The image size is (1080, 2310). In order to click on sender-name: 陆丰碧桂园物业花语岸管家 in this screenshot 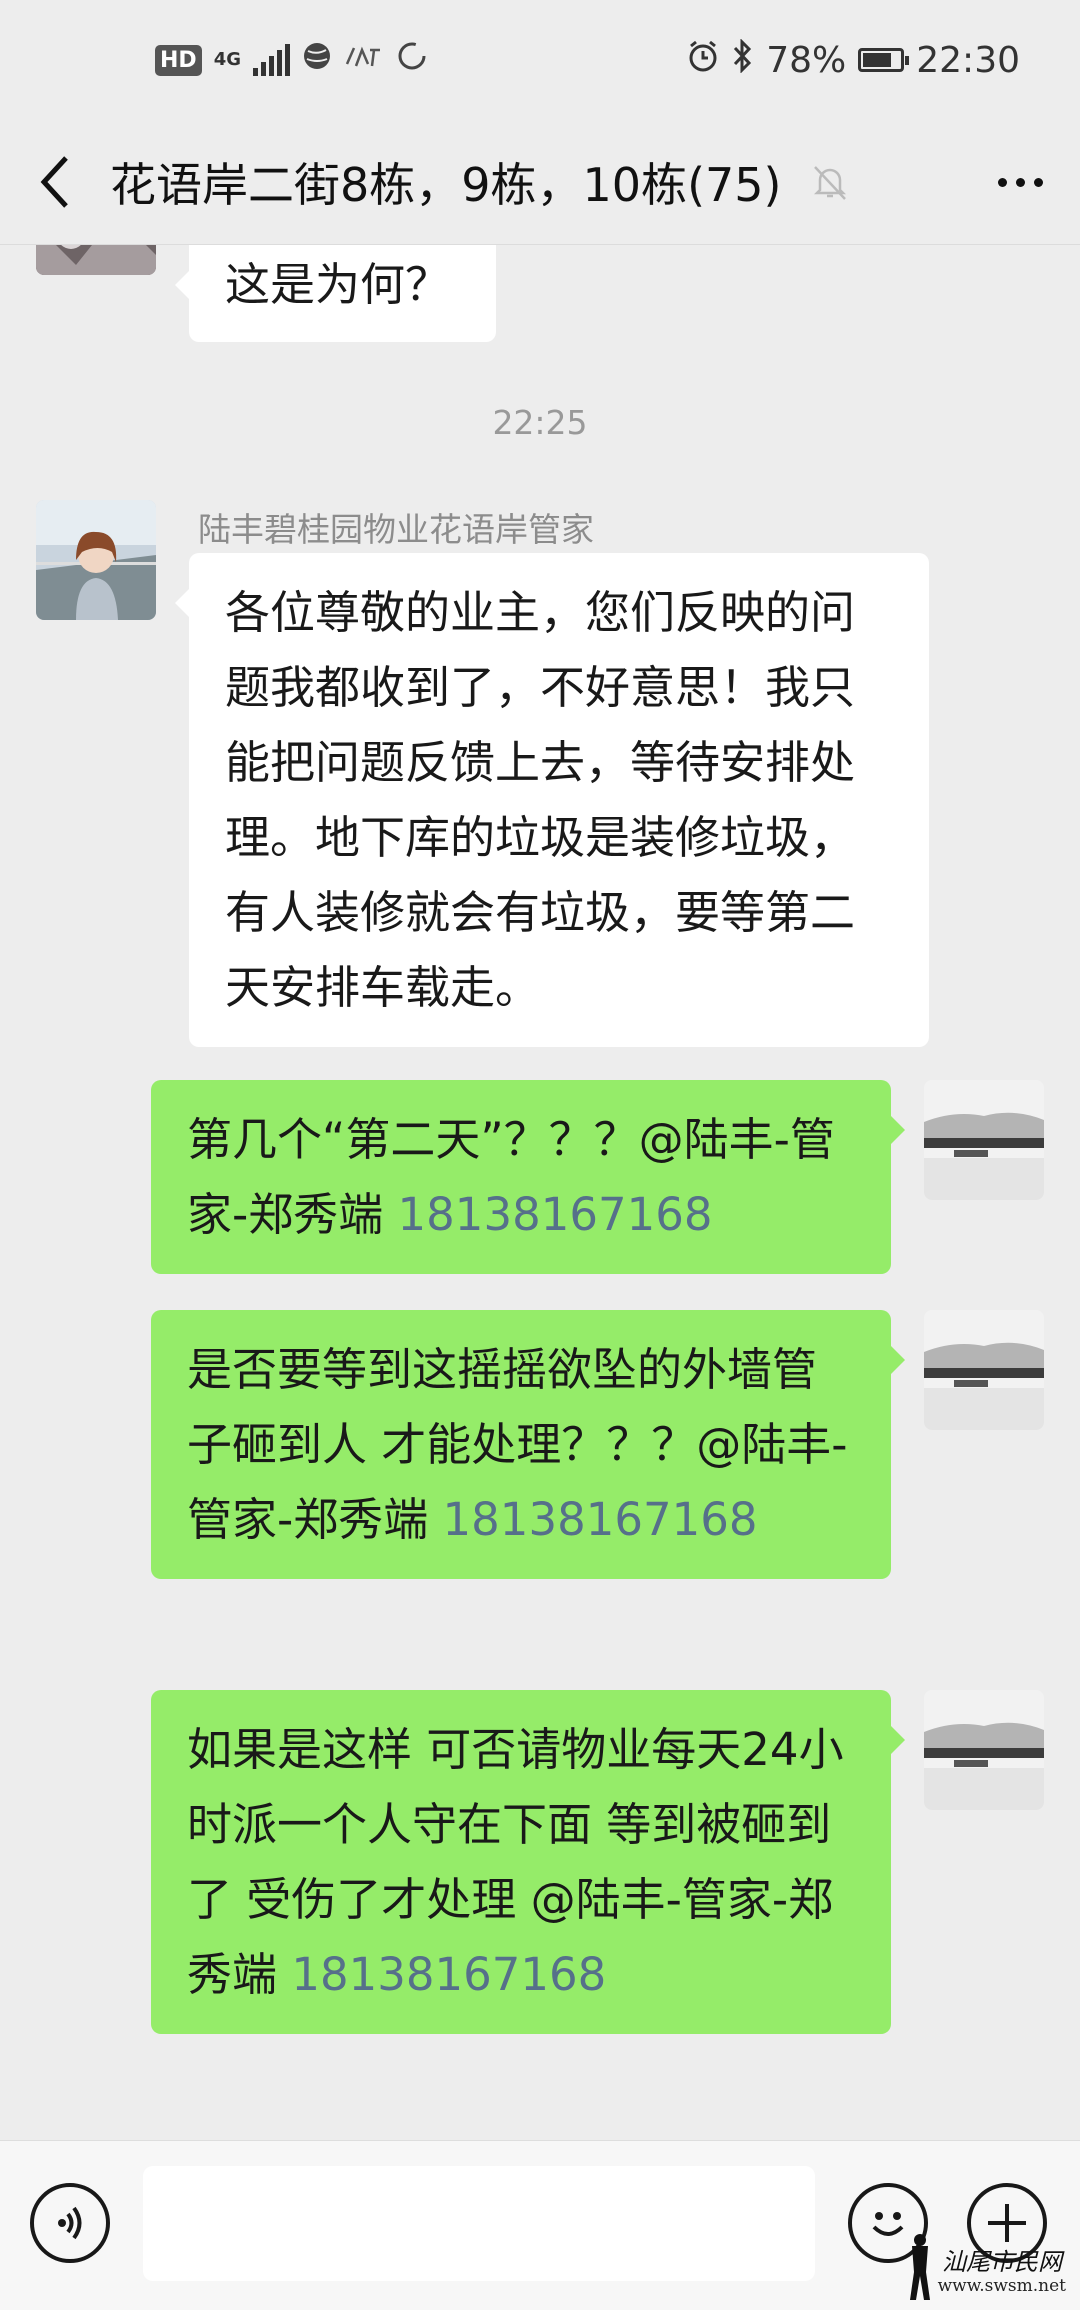, I will do `click(396, 529)`.